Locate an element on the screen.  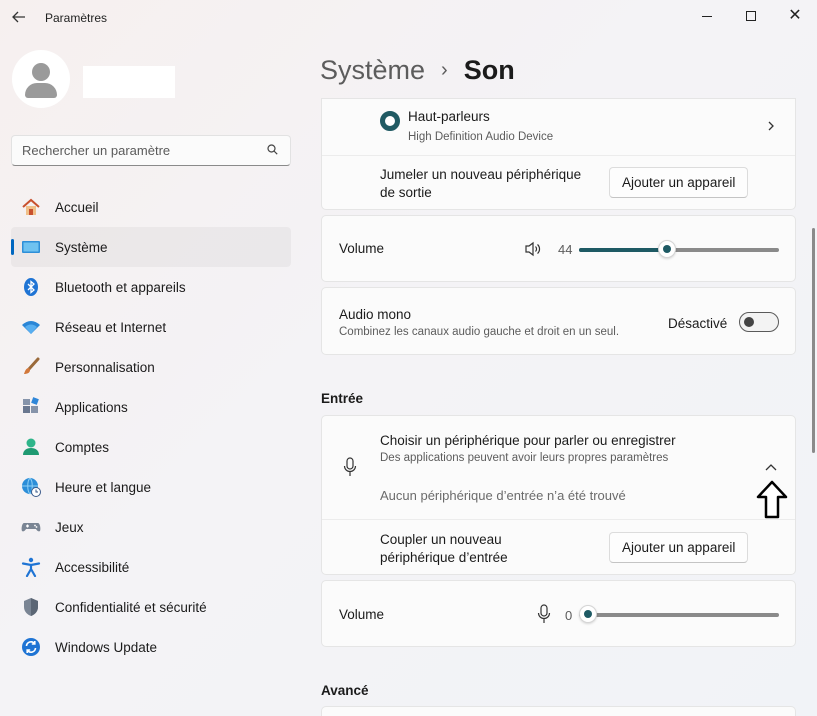
apps-icon is located at coordinates (31, 407).